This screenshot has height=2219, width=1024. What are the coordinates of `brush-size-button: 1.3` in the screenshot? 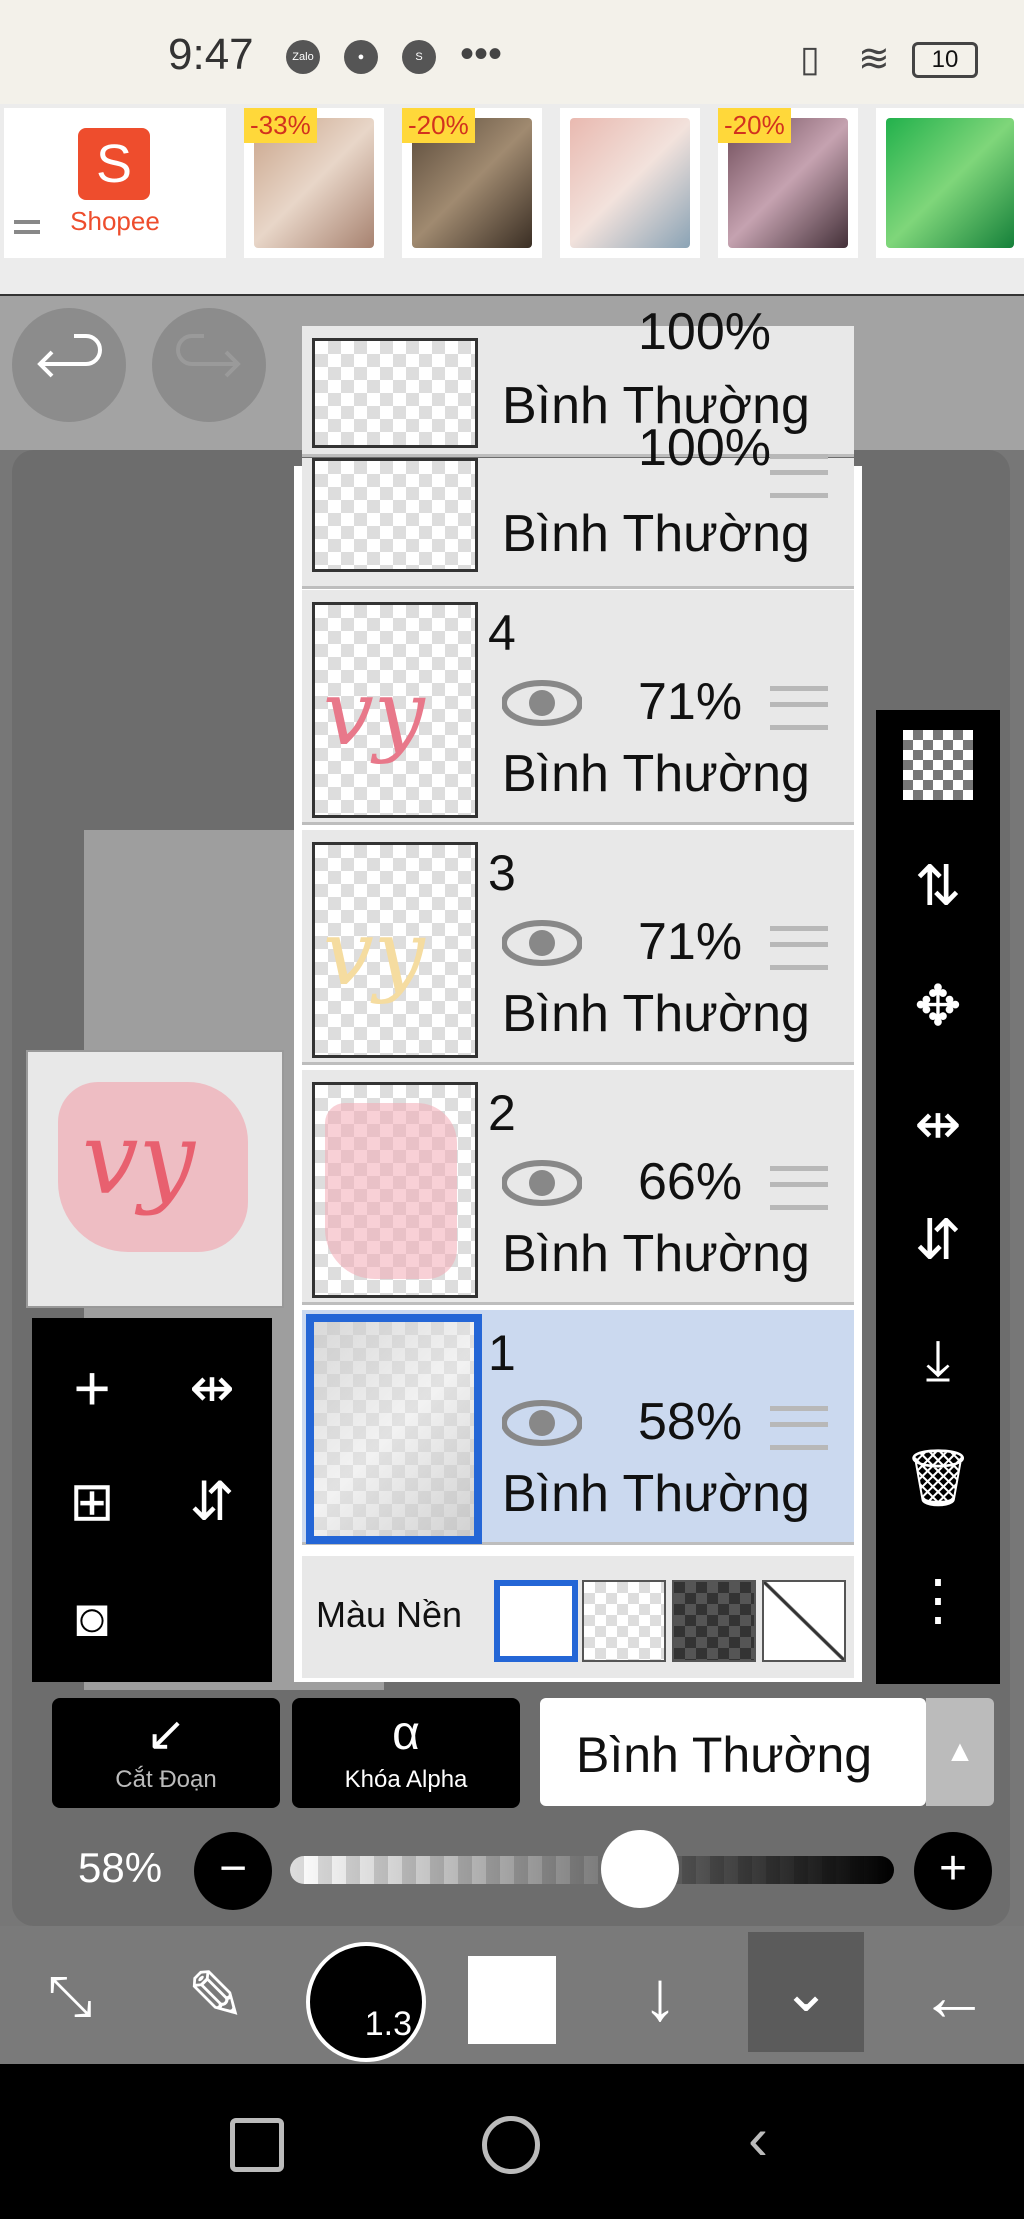 It's located at (366, 2002).